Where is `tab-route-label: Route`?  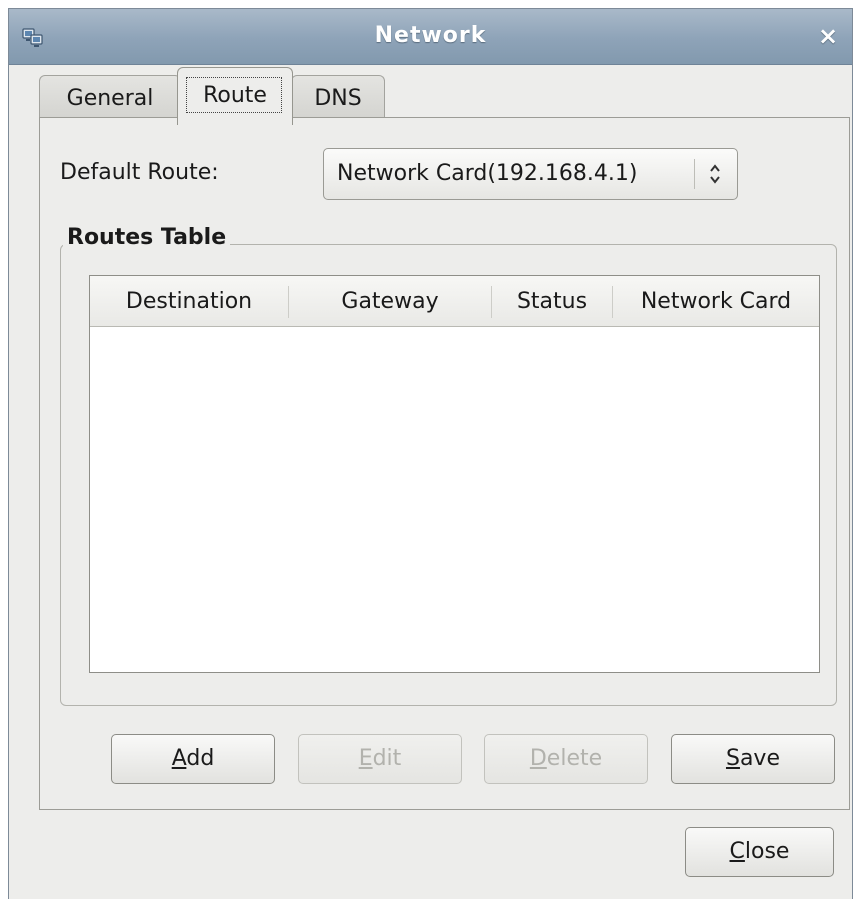
tab-route-label: Route is located at coordinates (235, 95).